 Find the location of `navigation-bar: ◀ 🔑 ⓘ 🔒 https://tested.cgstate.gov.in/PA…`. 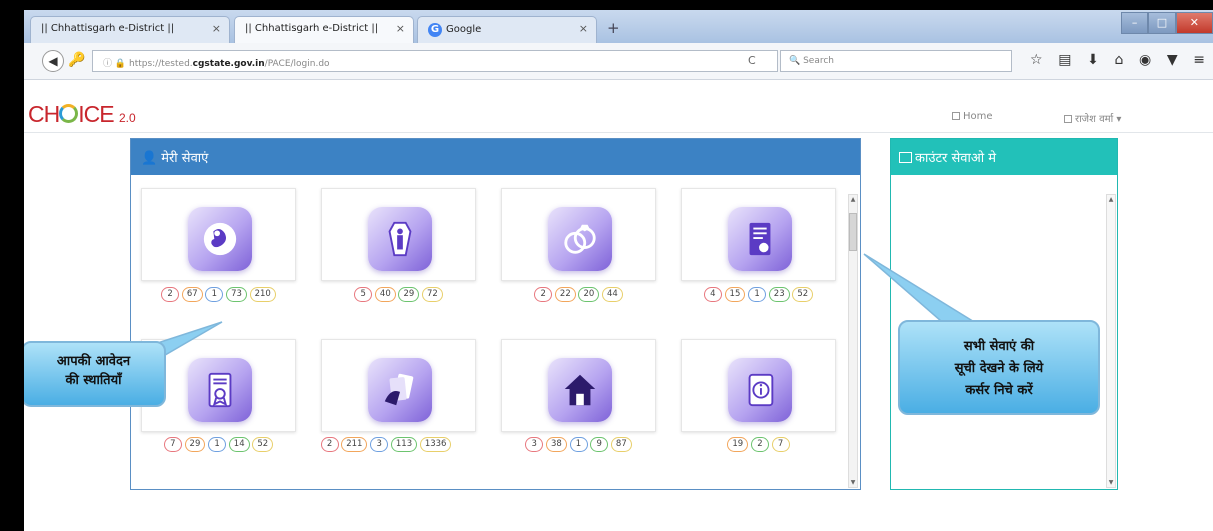

navigation-bar: ◀ 🔑 ⓘ 🔒 https://tested.cgstate.gov.in/PA… is located at coordinates (618, 61).